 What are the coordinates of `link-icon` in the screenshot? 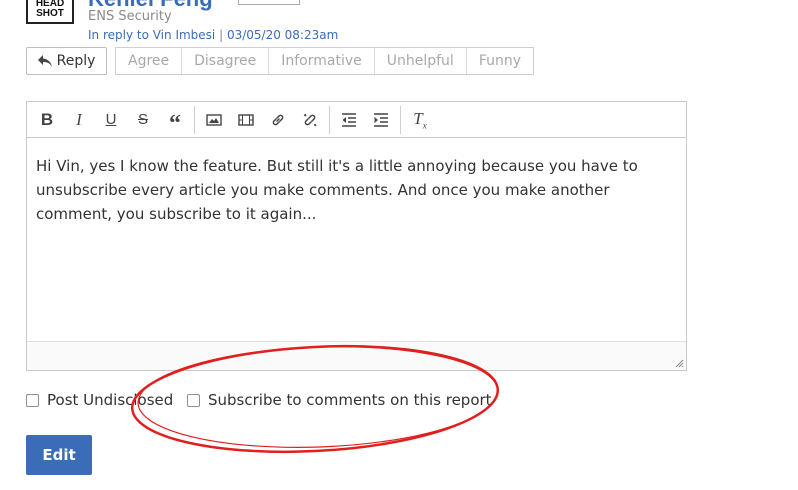 It's located at (278, 119).